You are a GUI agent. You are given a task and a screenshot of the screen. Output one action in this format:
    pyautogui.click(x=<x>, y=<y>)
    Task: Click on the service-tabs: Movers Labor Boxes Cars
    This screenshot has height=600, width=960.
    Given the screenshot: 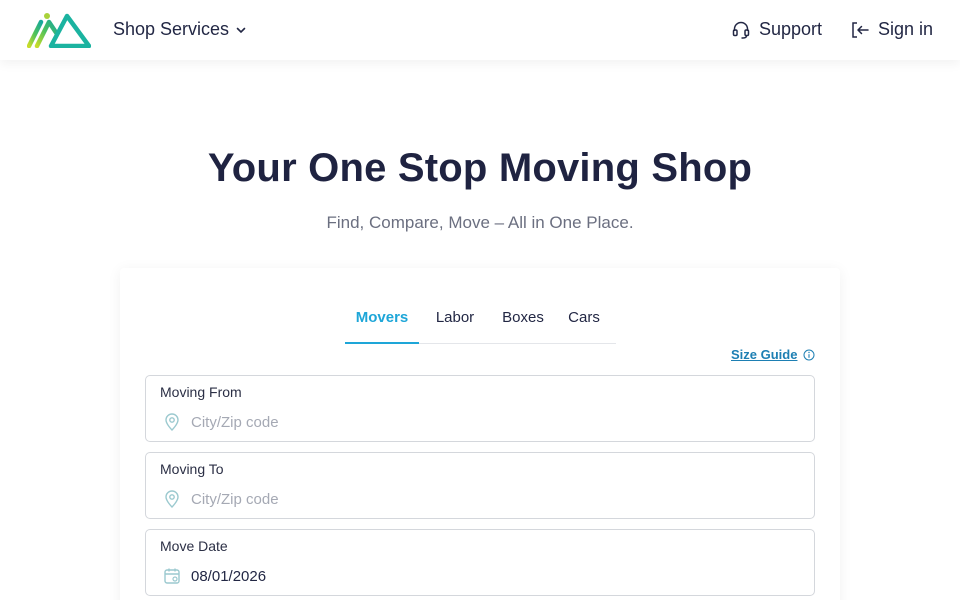 What is the action you would take?
    pyautogui.click(x=480, y=322)
    